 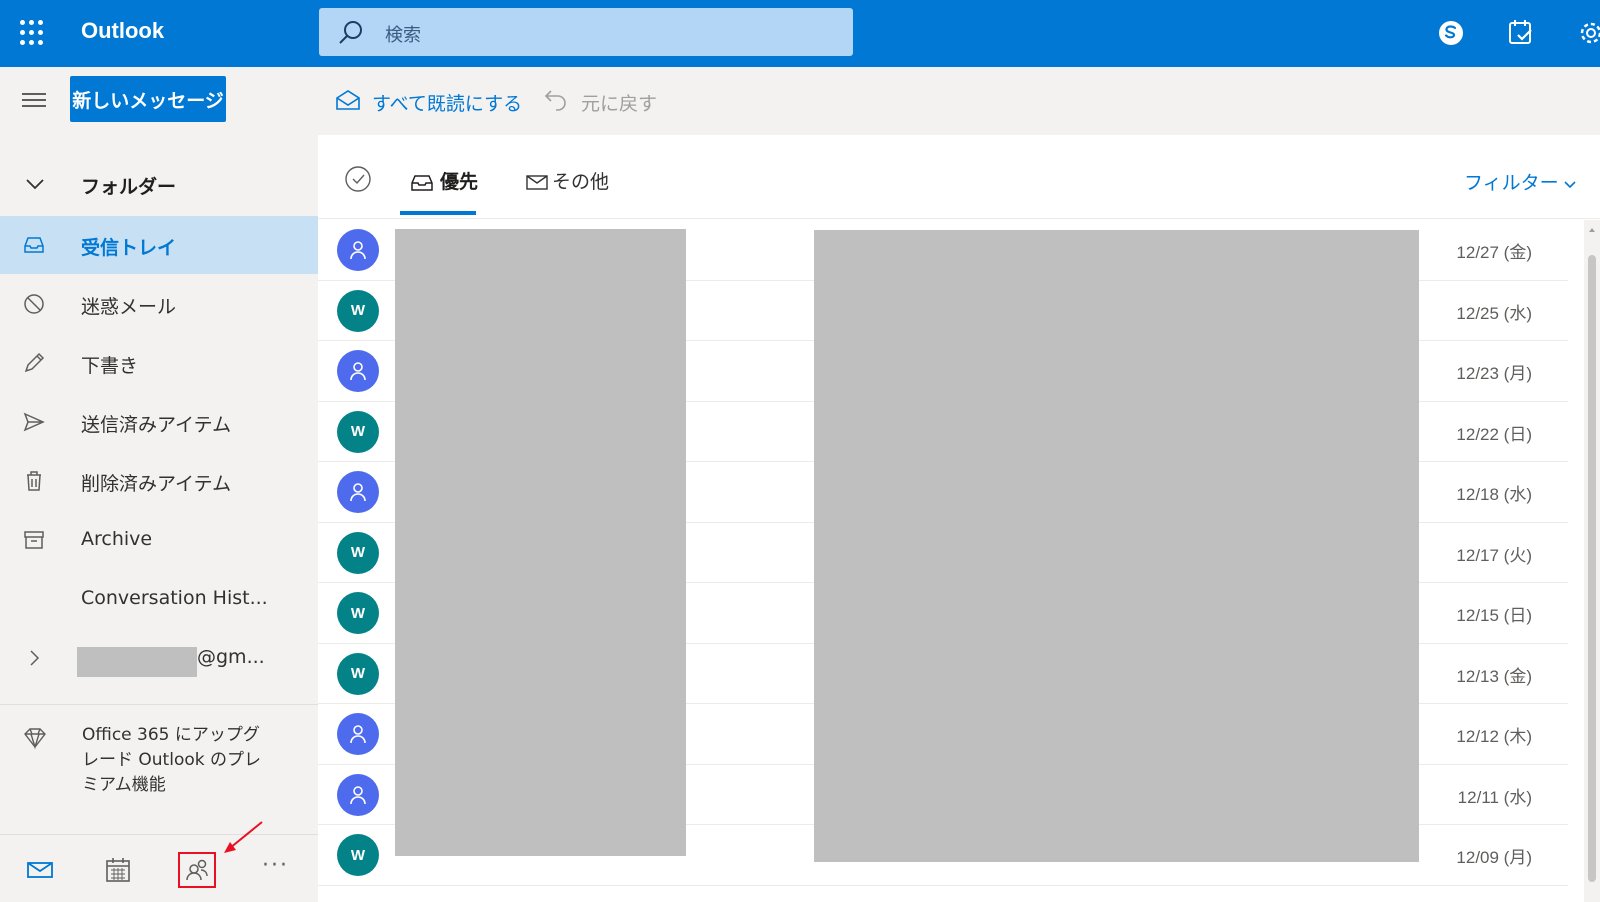 What do you see at coordinates (1494, 555) in the screenshot?
I see `message-date: 12/17 (火)` at bounding box center [1494, 555].